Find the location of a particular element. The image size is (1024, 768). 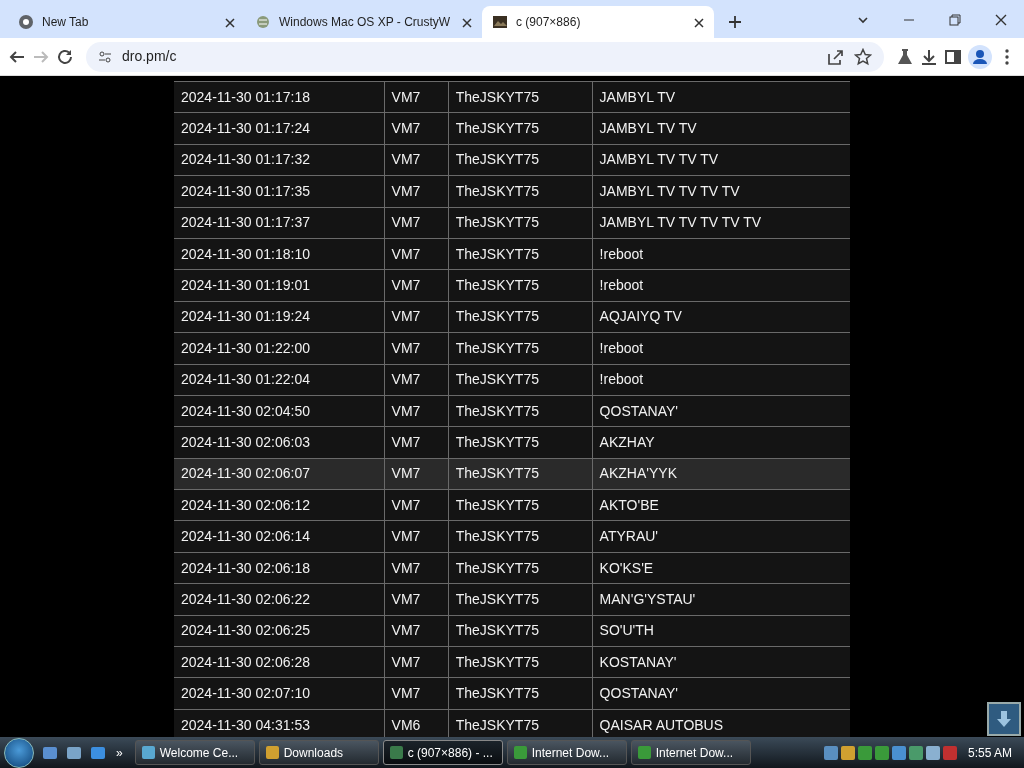

table-cell: 2024-11-30 01:17:37 is located at coordinates (279, 223).